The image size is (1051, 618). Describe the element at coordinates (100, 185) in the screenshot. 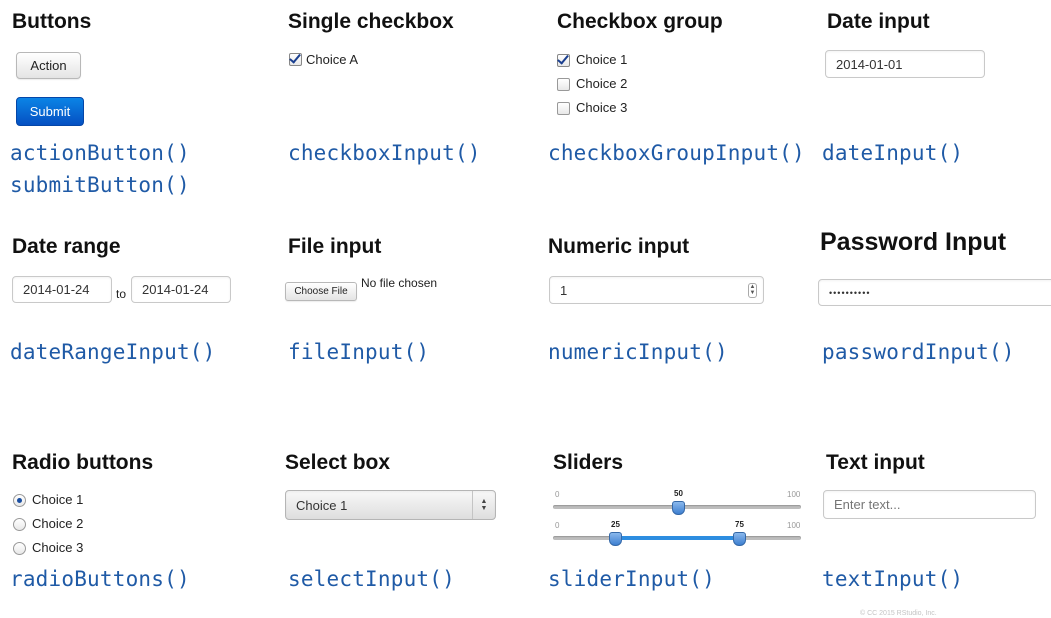

I see `submit-button-function: submitButton()` at that location.